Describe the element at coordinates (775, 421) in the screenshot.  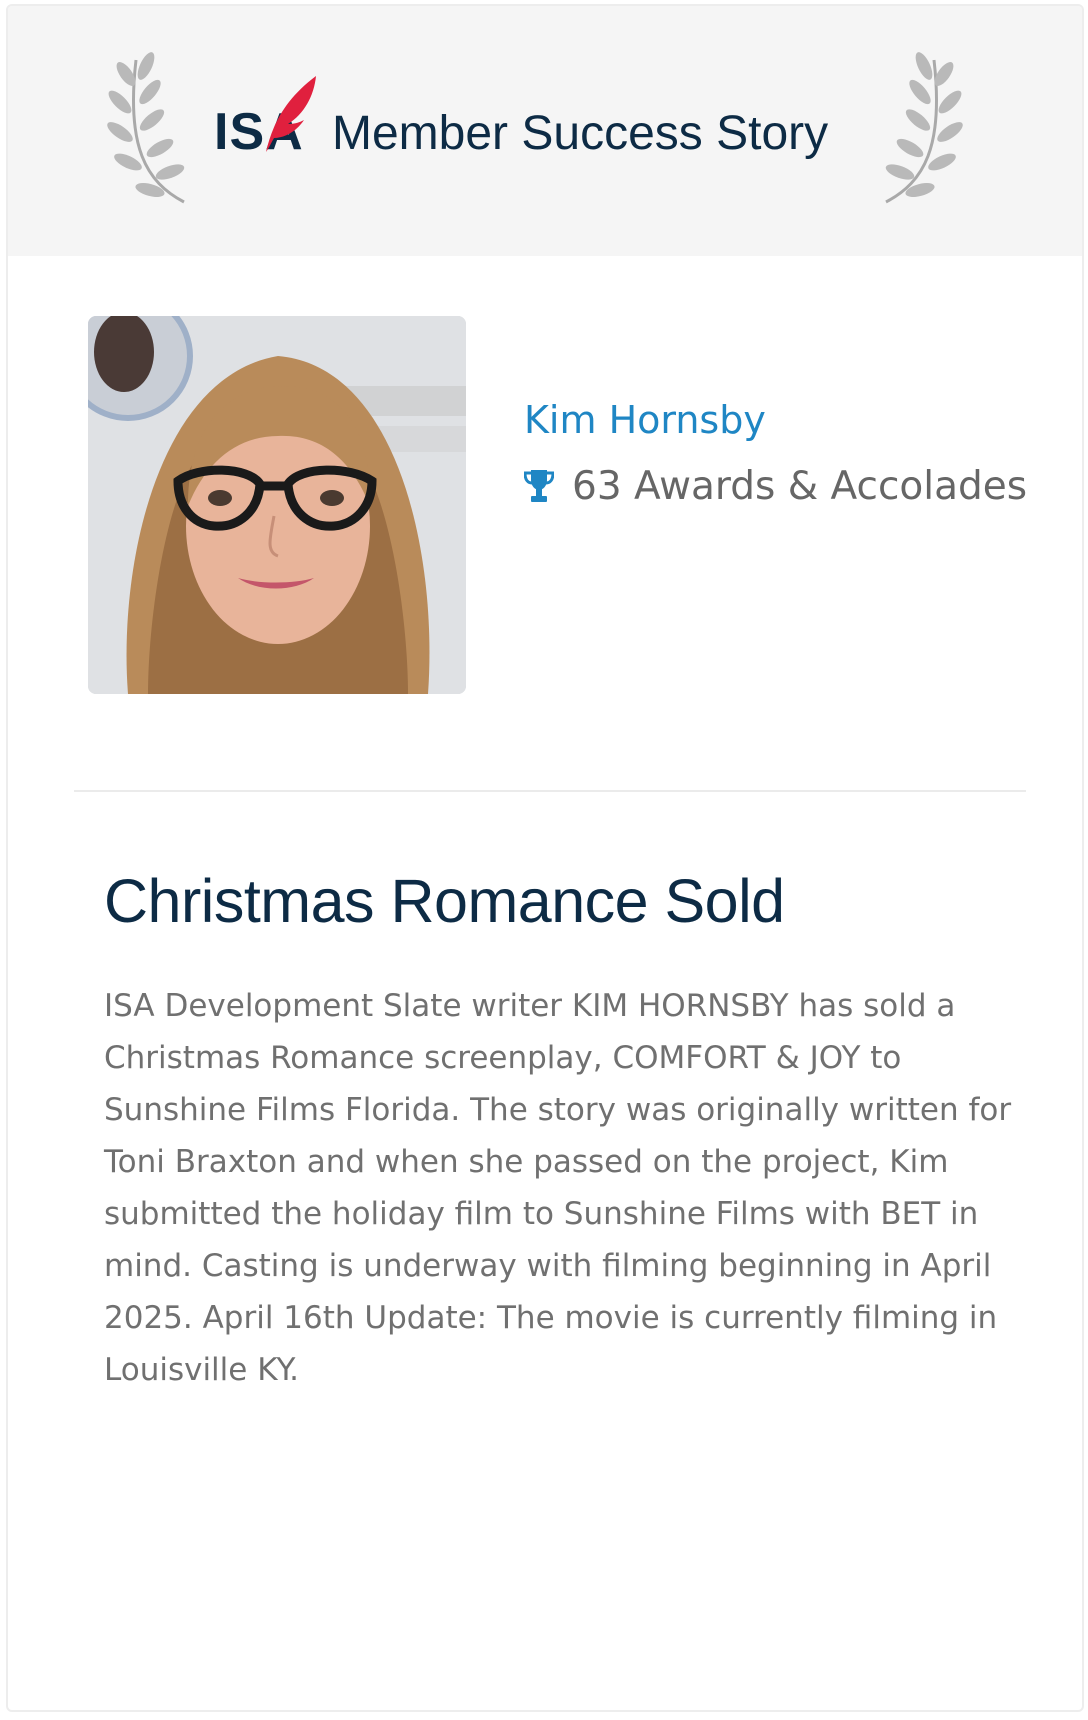
I see `member-name-link: Kim Hornsby` at that location.